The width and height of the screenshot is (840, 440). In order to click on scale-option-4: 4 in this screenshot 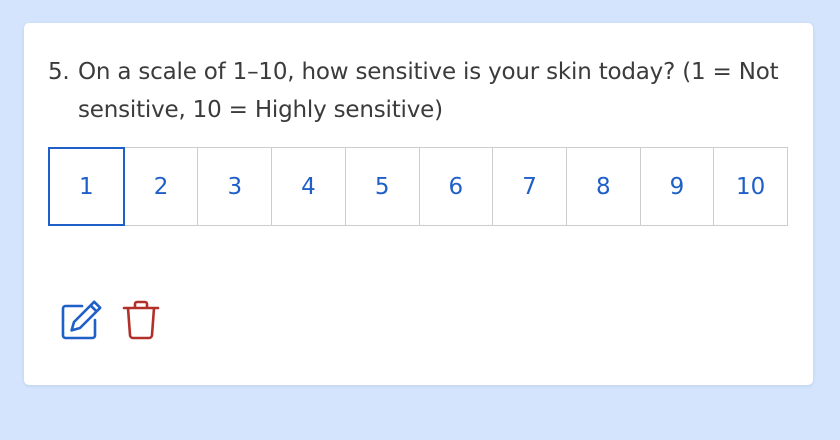, I will do `click(308, 186)`.